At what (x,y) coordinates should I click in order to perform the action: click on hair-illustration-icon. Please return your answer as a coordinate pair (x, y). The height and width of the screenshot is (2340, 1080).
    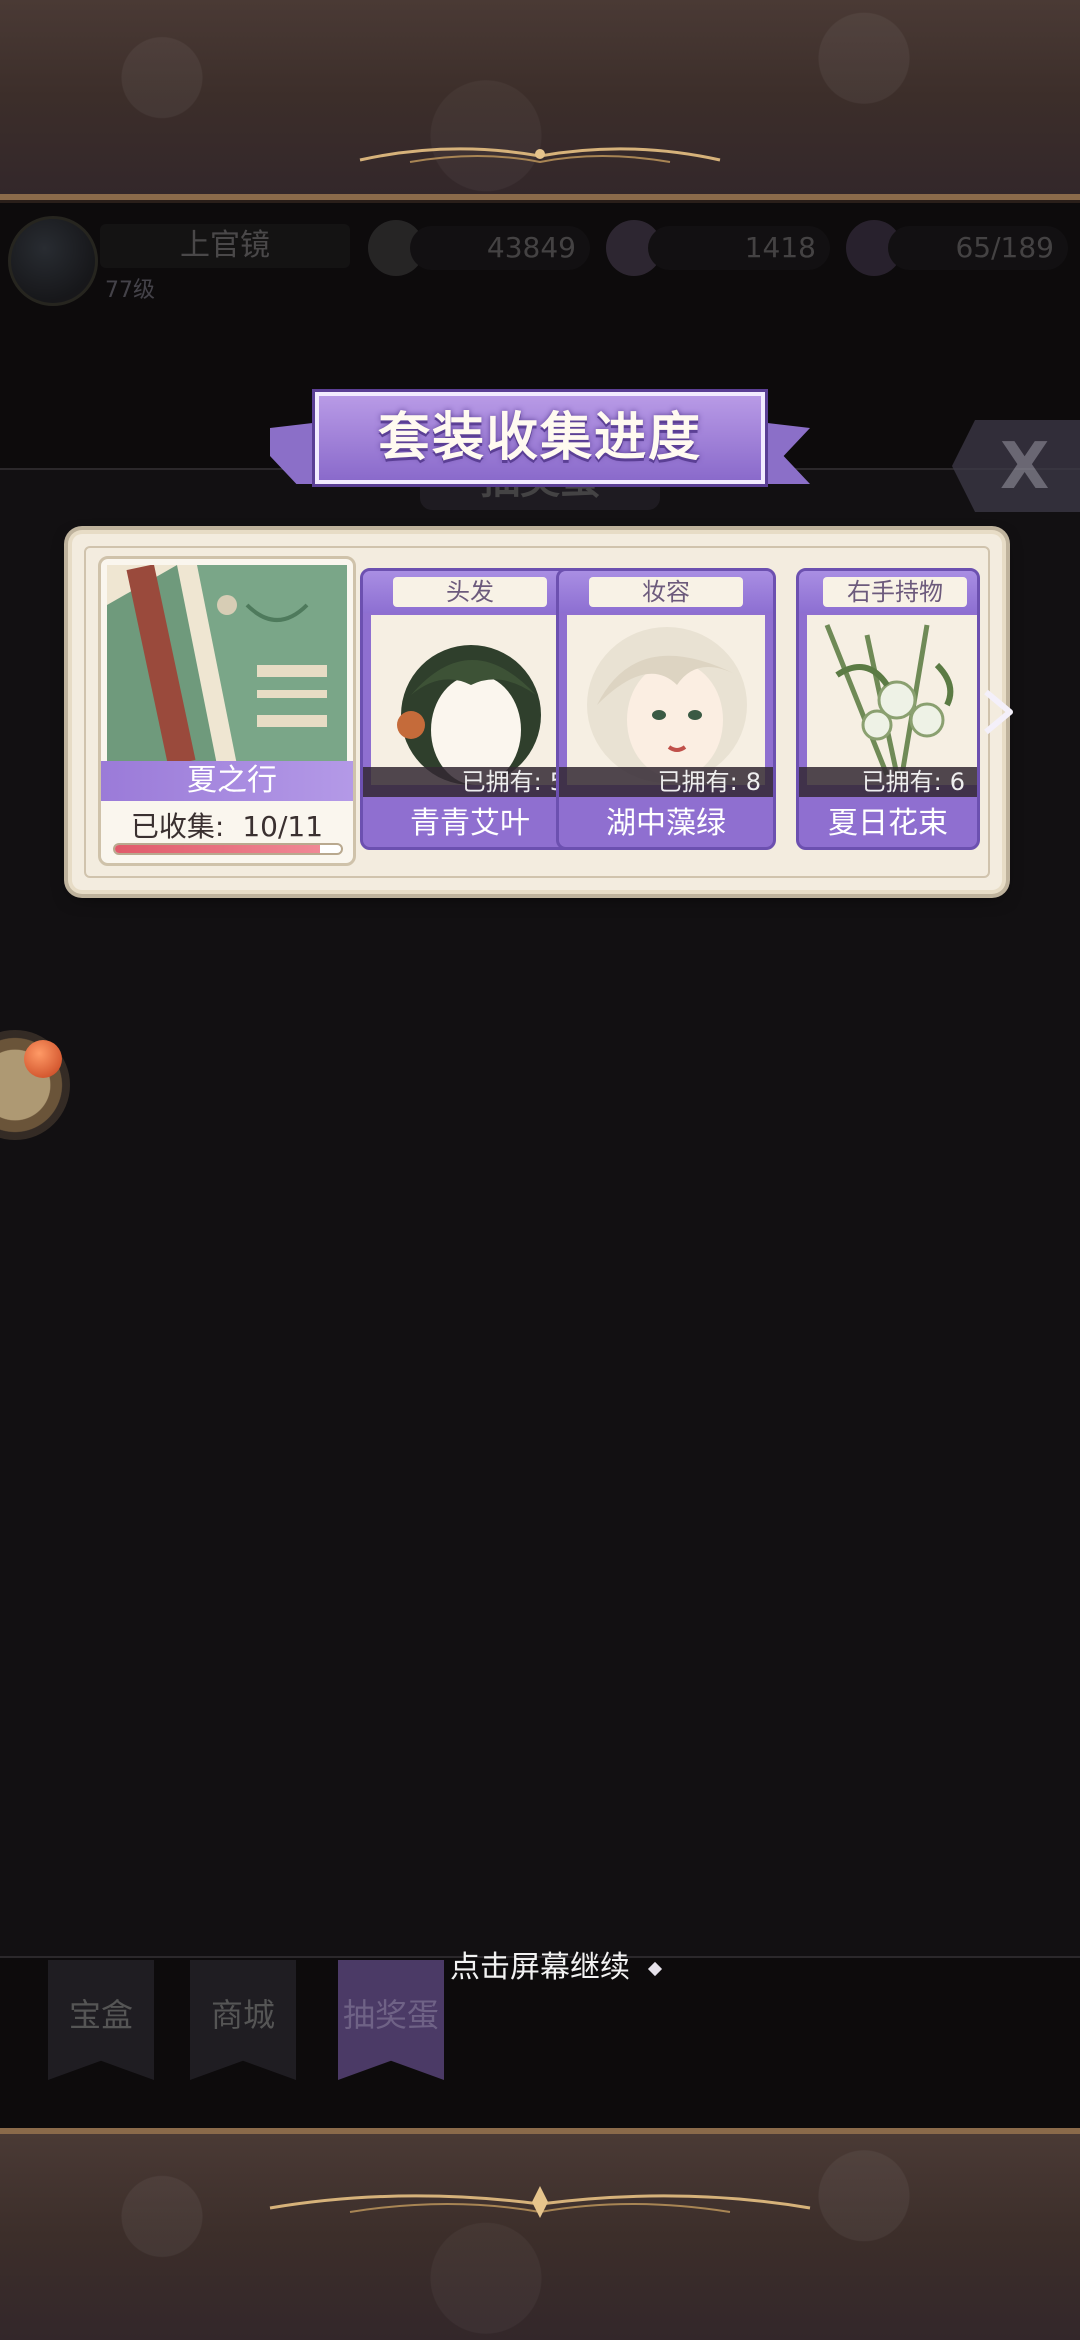
    Looking at the image, I should click on (470, 700).